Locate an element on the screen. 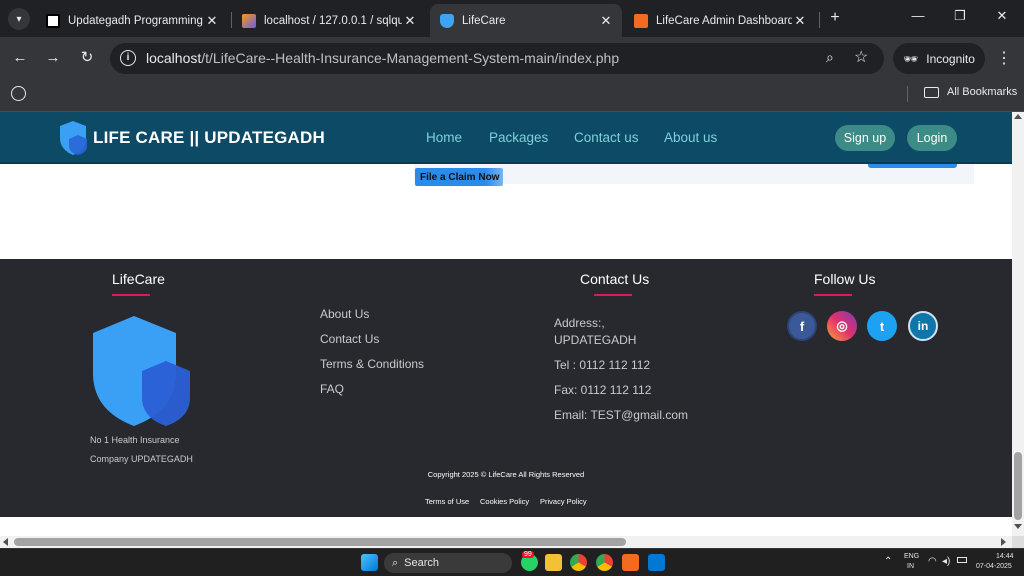  tab-lifecare-admin: LifeCare Admin Dashboard ✕ is located at coordinates (720, 20).